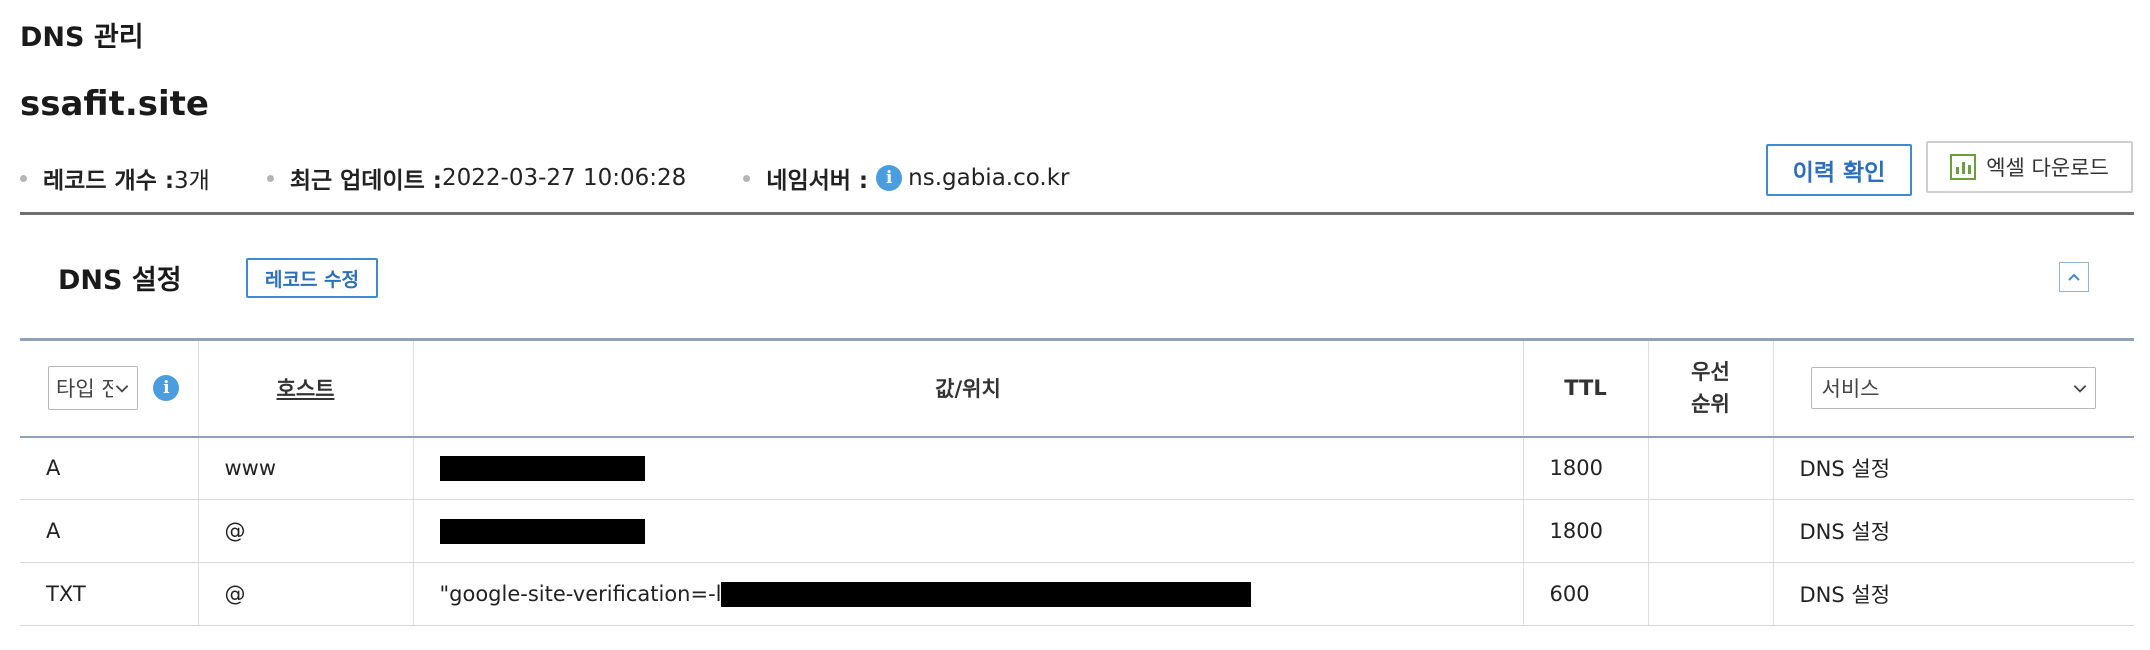 This screenshot has width=2150, height=650. Describe the element at coordinates (1839, 170) in the screenshot. I see `history-button: 이력 확인` at that location.